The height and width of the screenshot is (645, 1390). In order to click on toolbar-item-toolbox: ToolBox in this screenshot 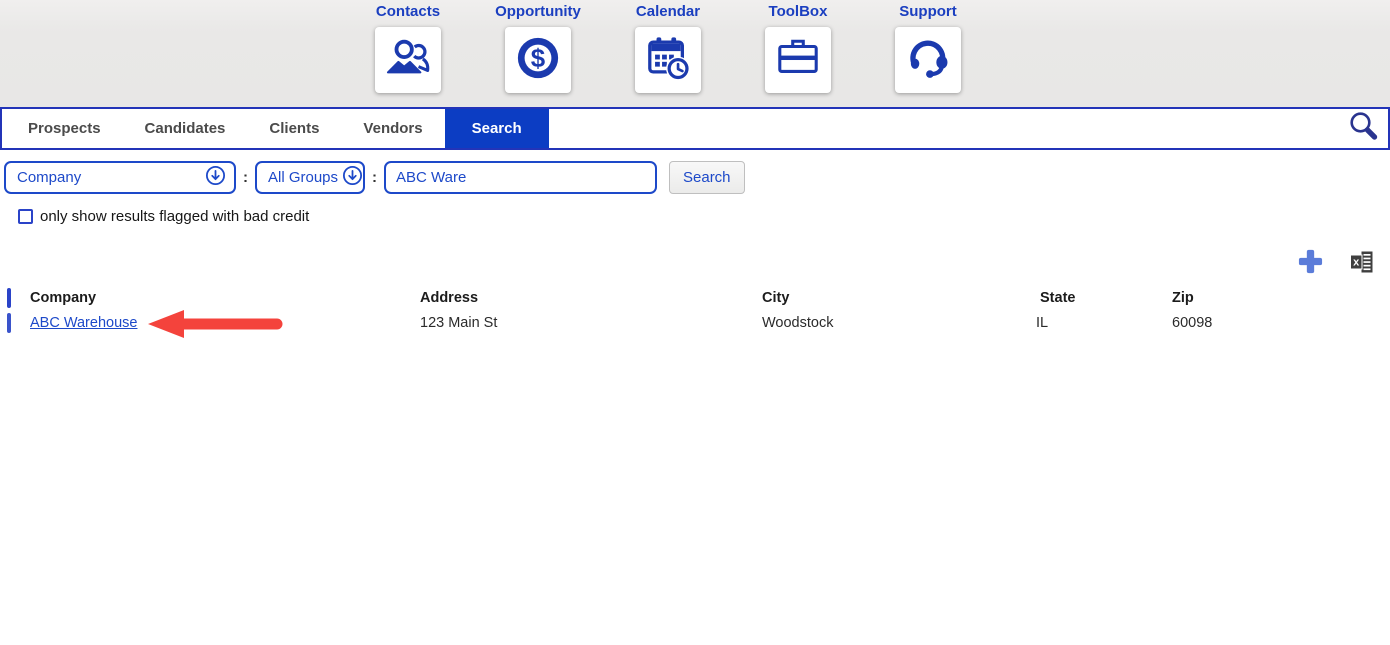, I will do `click(798, 48)`.